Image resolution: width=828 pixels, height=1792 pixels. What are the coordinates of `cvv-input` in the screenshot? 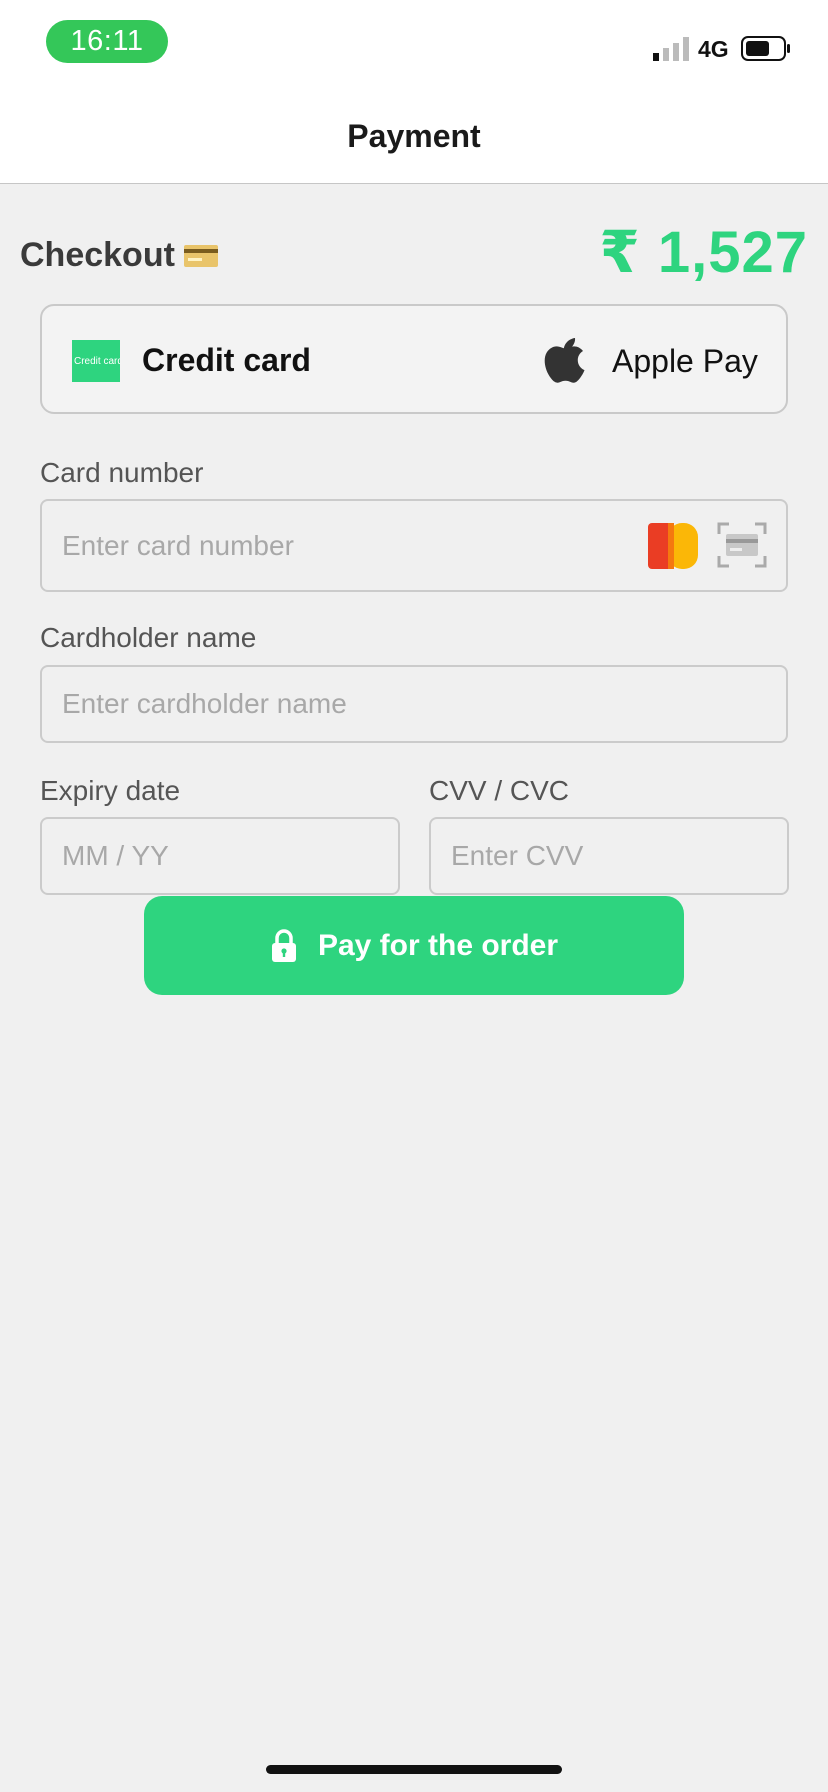 It's located at (609, 856).